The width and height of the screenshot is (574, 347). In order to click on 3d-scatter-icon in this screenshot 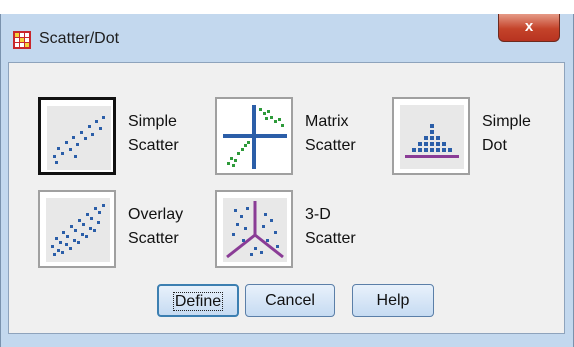, I will do `click(254, 229)`.